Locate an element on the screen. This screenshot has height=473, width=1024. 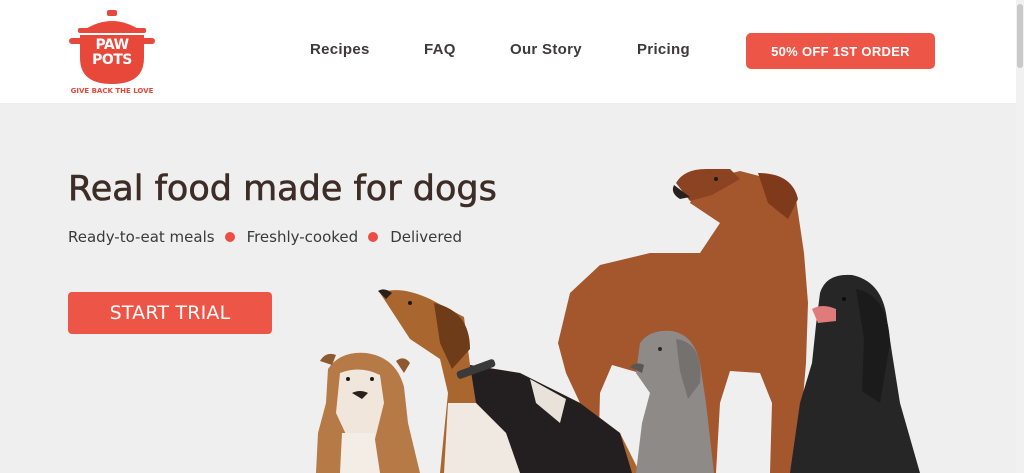
feature-delivered: Delivered is located at coordinates (426, 237).